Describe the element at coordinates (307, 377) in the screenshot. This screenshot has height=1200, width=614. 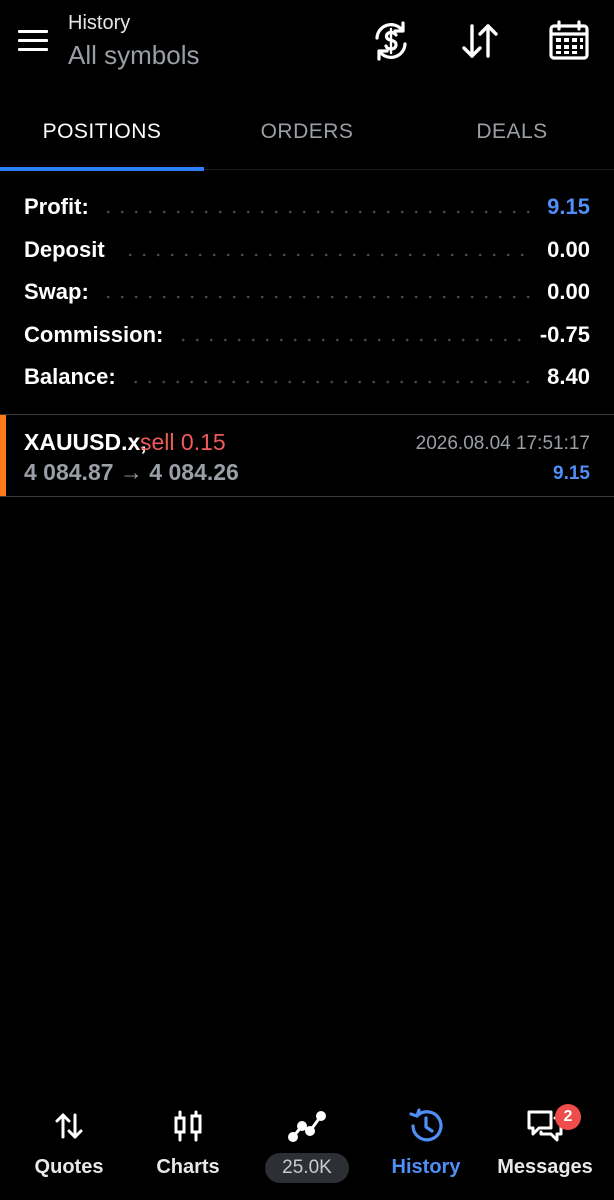
I see `summary-row-balance: Balance: 8.40` at that location.